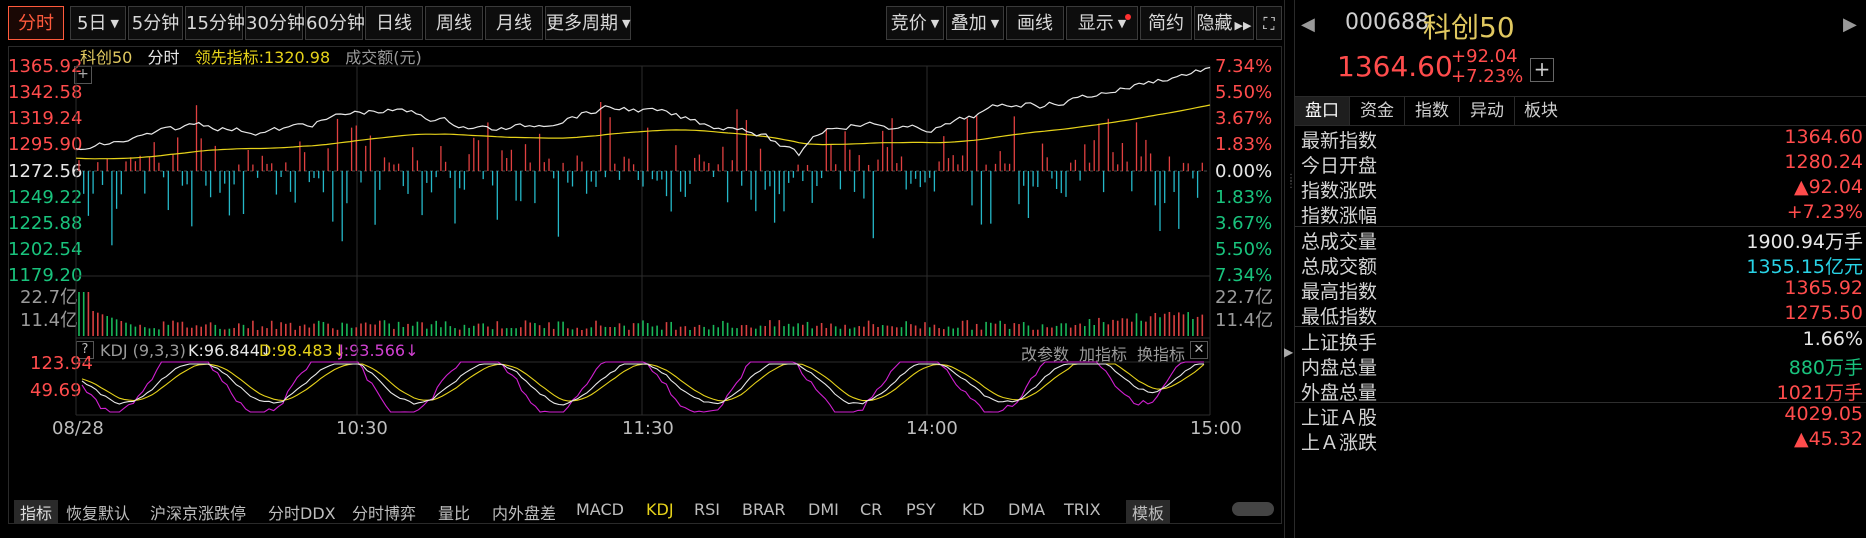 Image resolution: width=1866 pixels, height=538 pixels. Describe the element at coordinates (871, 509) in the screenshot. I see `tab-cr: CR` at that location.